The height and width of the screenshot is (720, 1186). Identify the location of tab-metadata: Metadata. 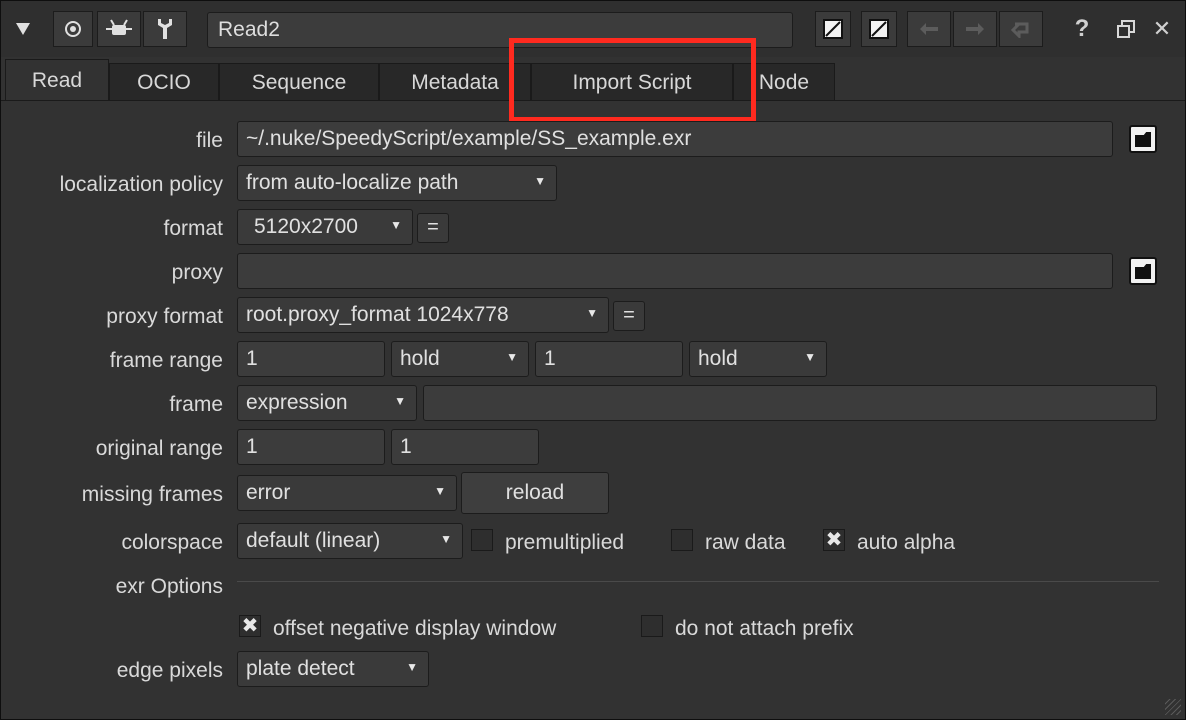
(455, 82).